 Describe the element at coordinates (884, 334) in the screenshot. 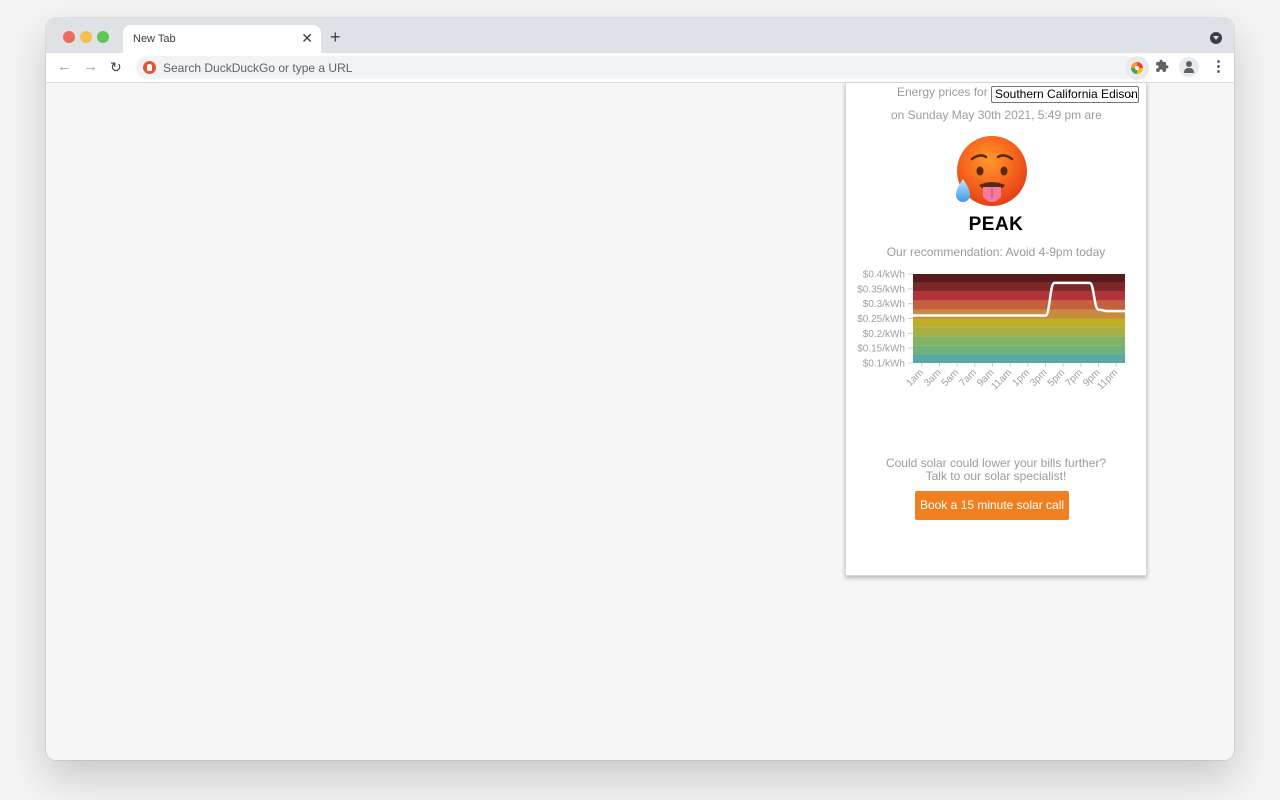

I see `y-tick-label: $0.2/kWh` at that location.